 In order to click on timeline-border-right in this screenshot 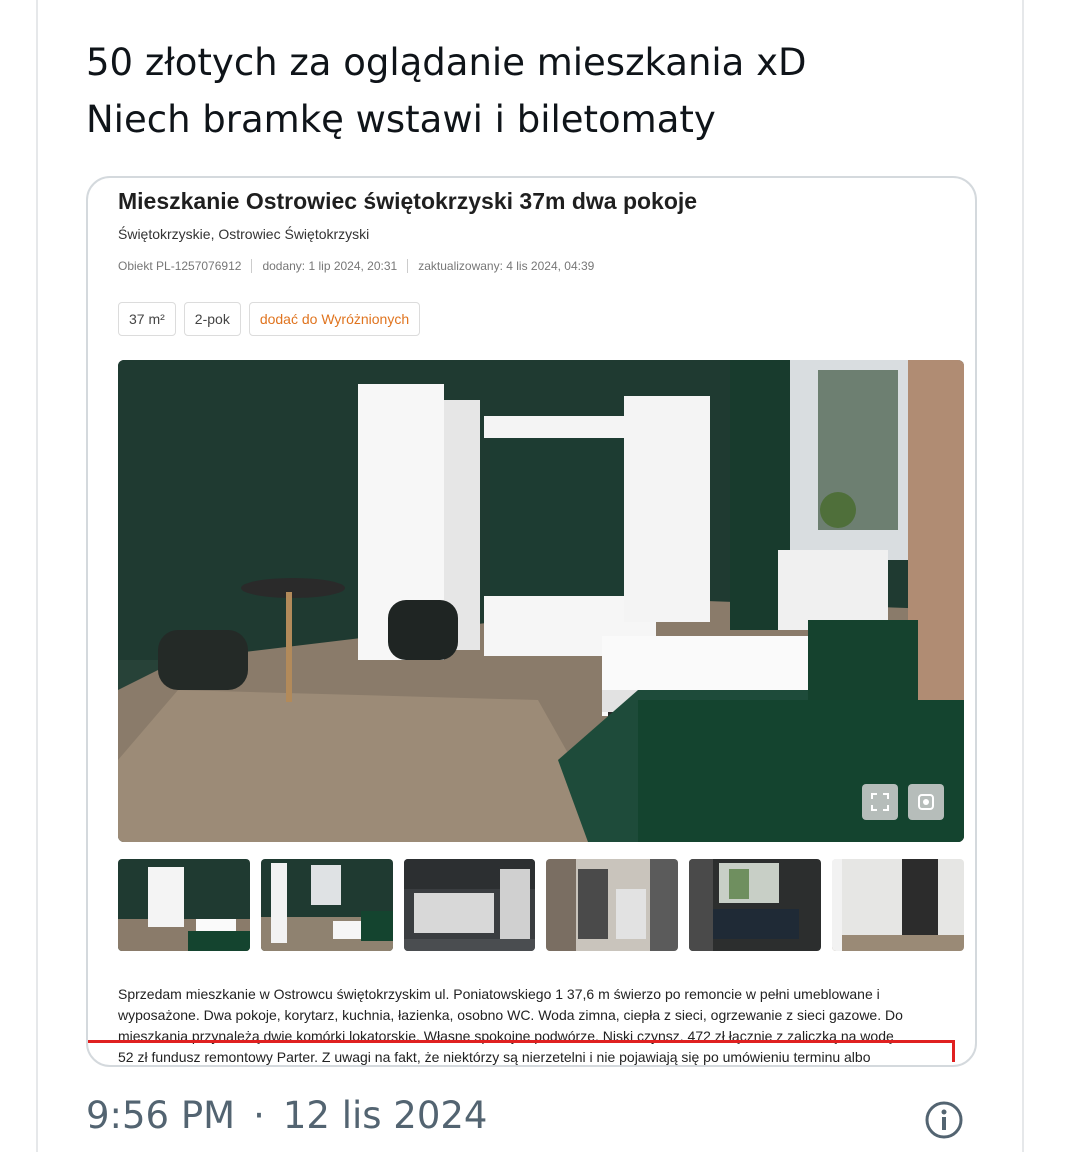, I will do `click(1023, 576)`.